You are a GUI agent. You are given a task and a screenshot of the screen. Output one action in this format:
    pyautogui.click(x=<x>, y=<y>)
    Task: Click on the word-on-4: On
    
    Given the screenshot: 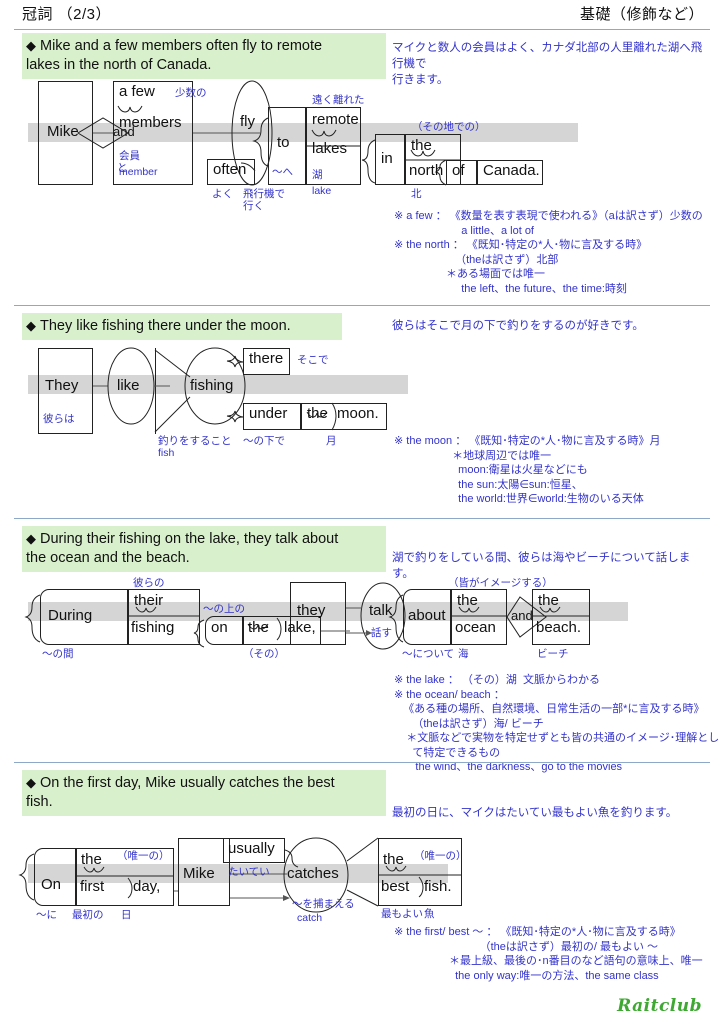 What is the action you would take?
    pyautogui.click(x=51, y=884)
    